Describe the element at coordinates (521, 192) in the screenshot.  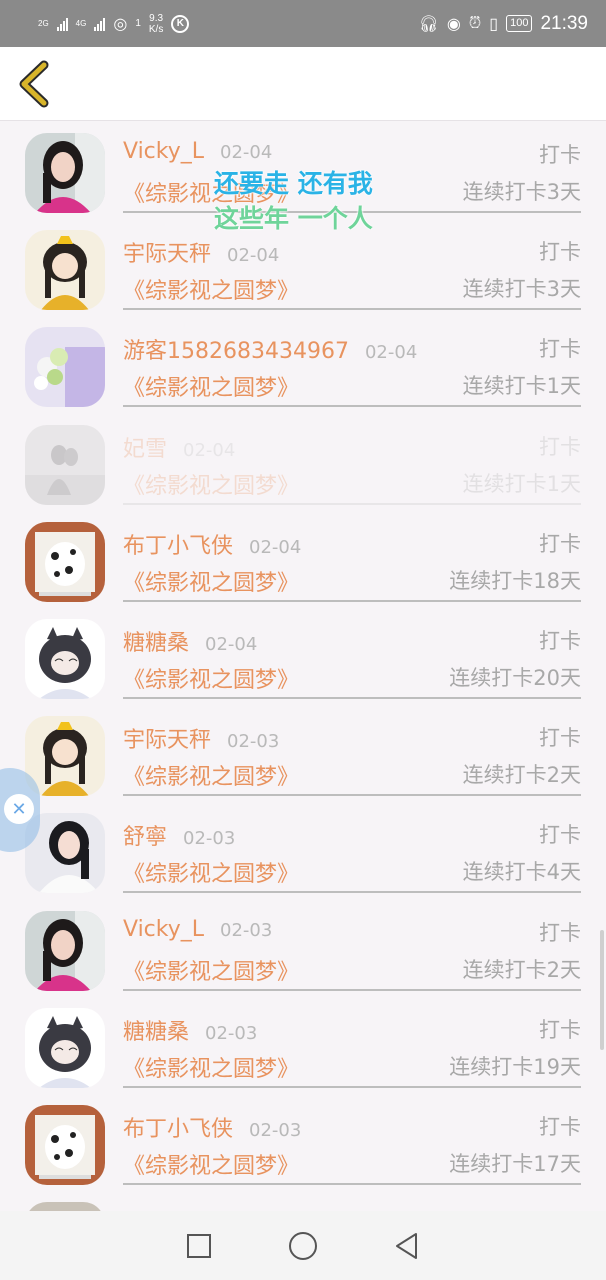
I see `streak-text: 连续打卡3天` at that location.